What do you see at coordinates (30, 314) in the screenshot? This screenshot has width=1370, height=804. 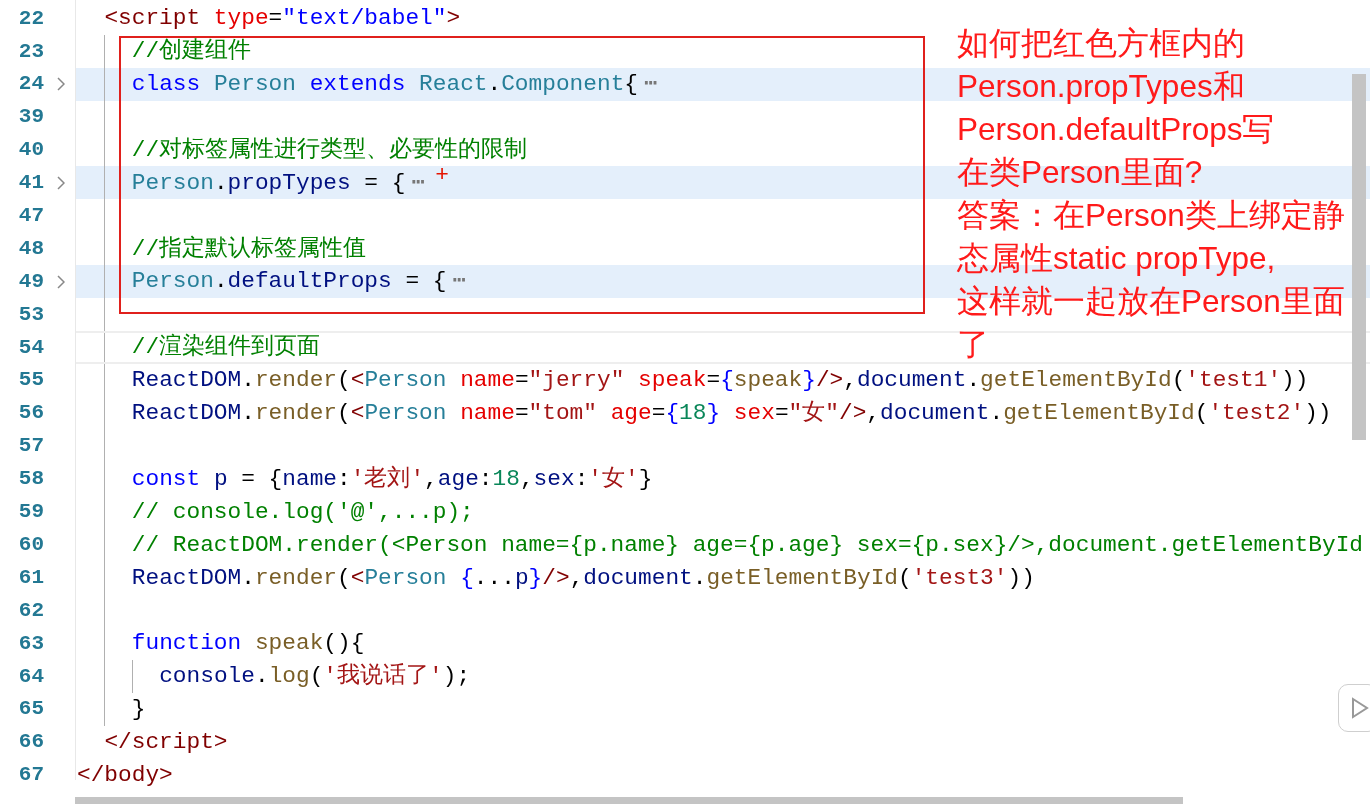 I see `line-number: 53` at bounding box center [30, 314].